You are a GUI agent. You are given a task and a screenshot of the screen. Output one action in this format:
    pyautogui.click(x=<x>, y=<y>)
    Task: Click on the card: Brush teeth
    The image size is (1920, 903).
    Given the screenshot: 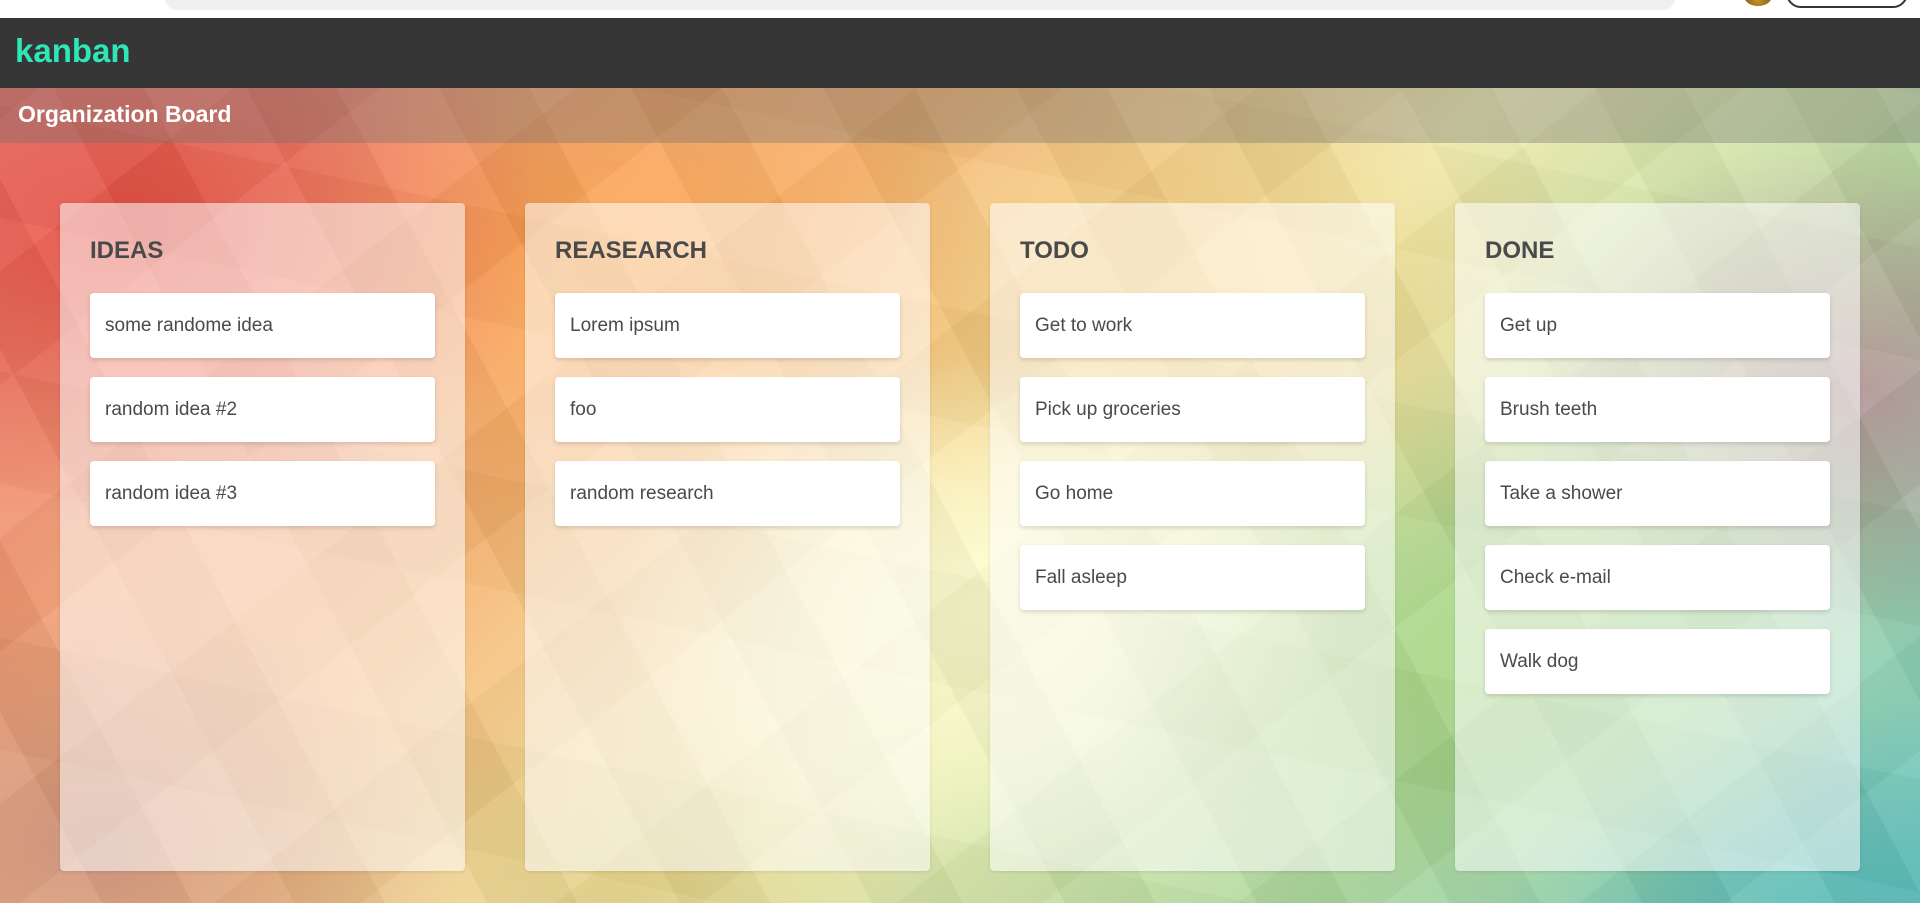 What is the action you would take?
    pyautogui.click(x=1657, y=409)
    